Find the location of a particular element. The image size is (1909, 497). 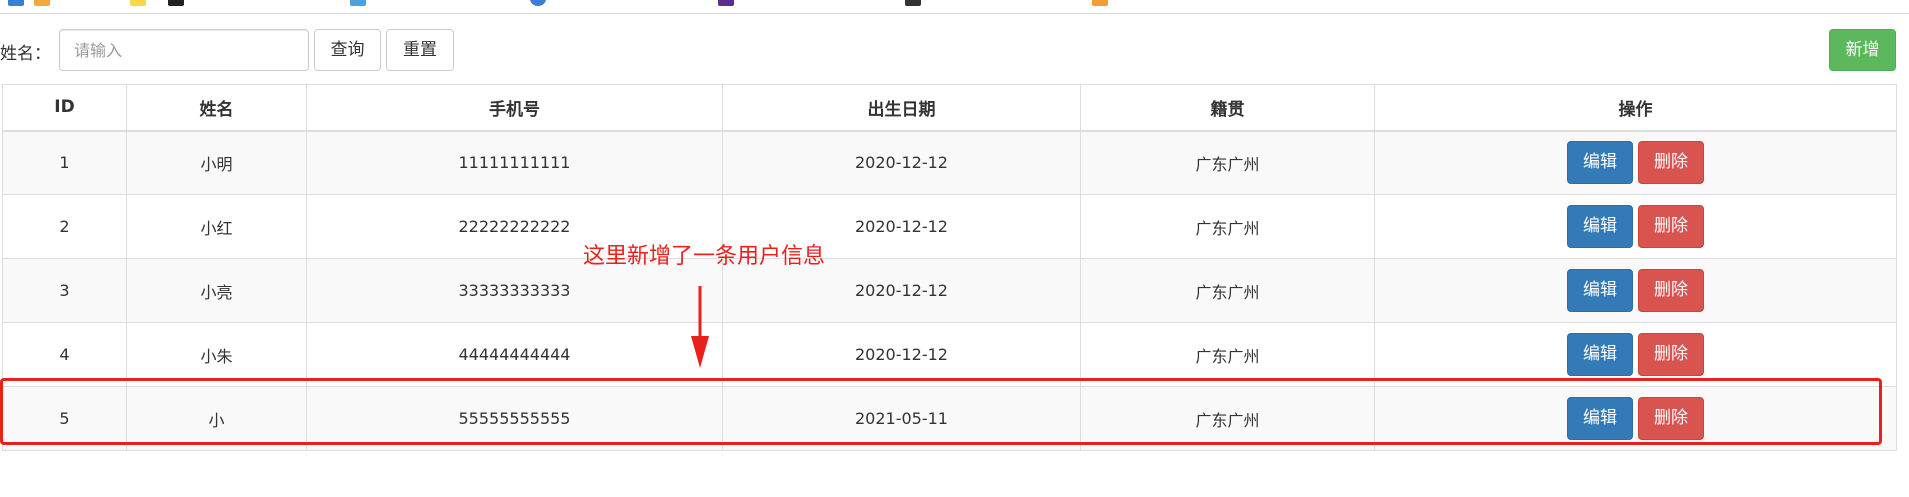

bookmarks-bar is located at coordinates (954, 7).